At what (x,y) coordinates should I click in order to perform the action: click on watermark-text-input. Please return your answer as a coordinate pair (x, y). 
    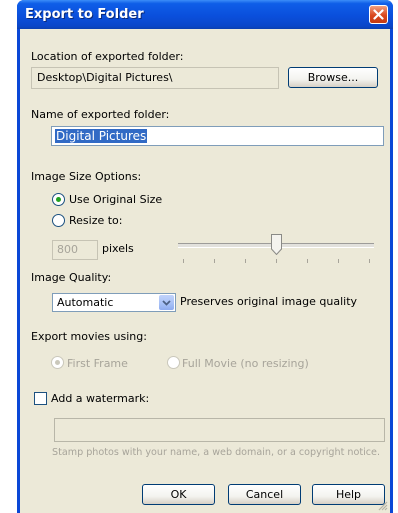
    Looking at the image, I should click on (219, 430).